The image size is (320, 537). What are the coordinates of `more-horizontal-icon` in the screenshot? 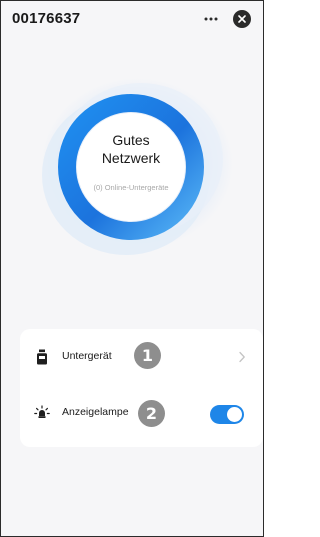 It's located at (211, 19).